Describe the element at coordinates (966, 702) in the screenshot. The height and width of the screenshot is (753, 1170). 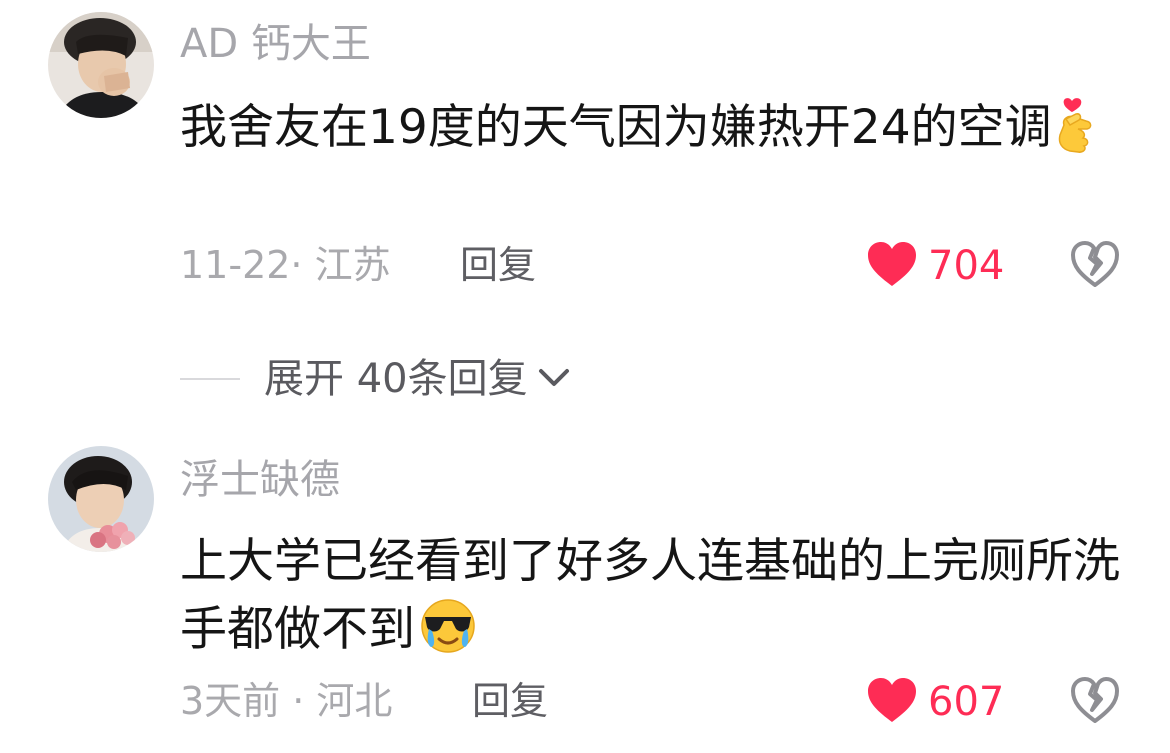
I see `like-count: 607` at that location.